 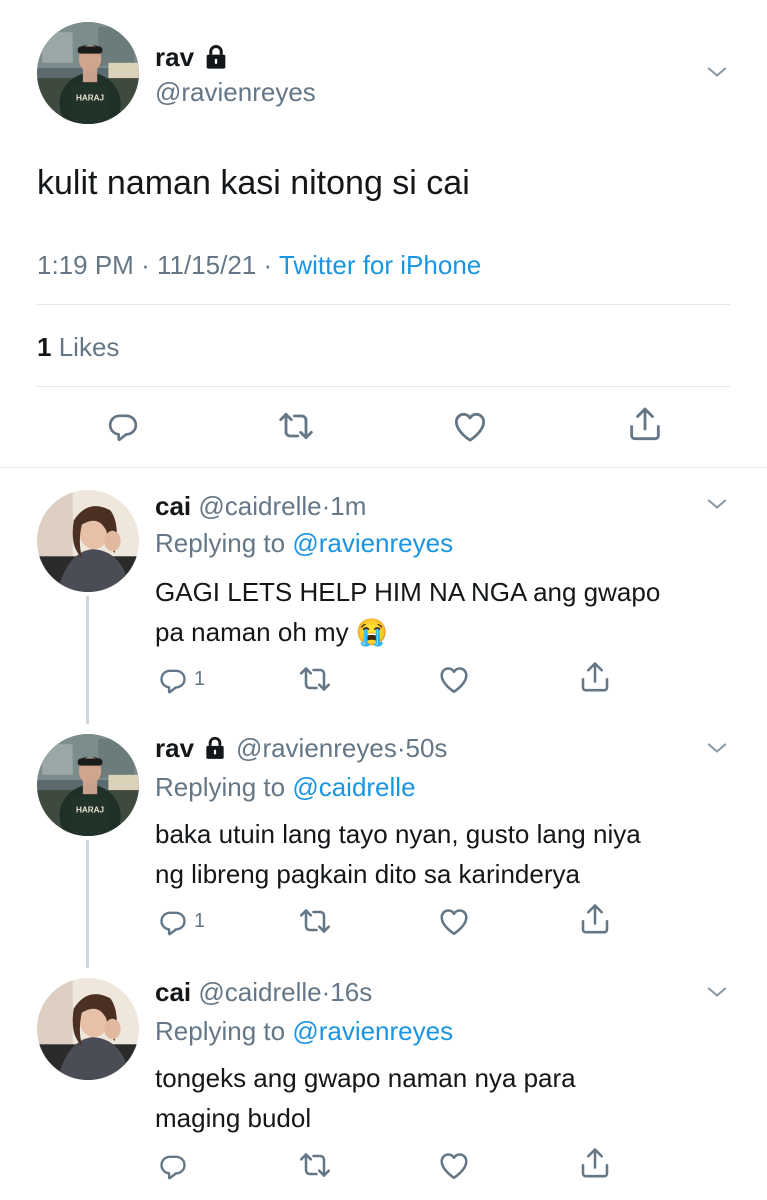 I want to click on reply-header: cai @caidrelle·1m, so click(x=260, y=506).